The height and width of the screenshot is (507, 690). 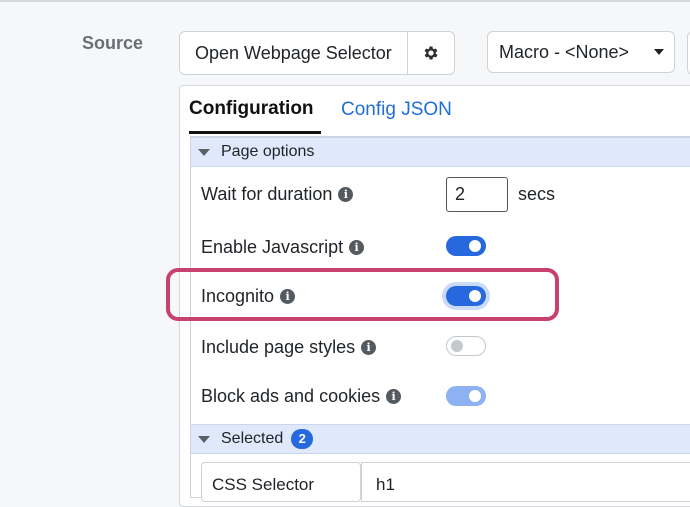 I want to click on source-label: Source, so click(x=113, y=43).